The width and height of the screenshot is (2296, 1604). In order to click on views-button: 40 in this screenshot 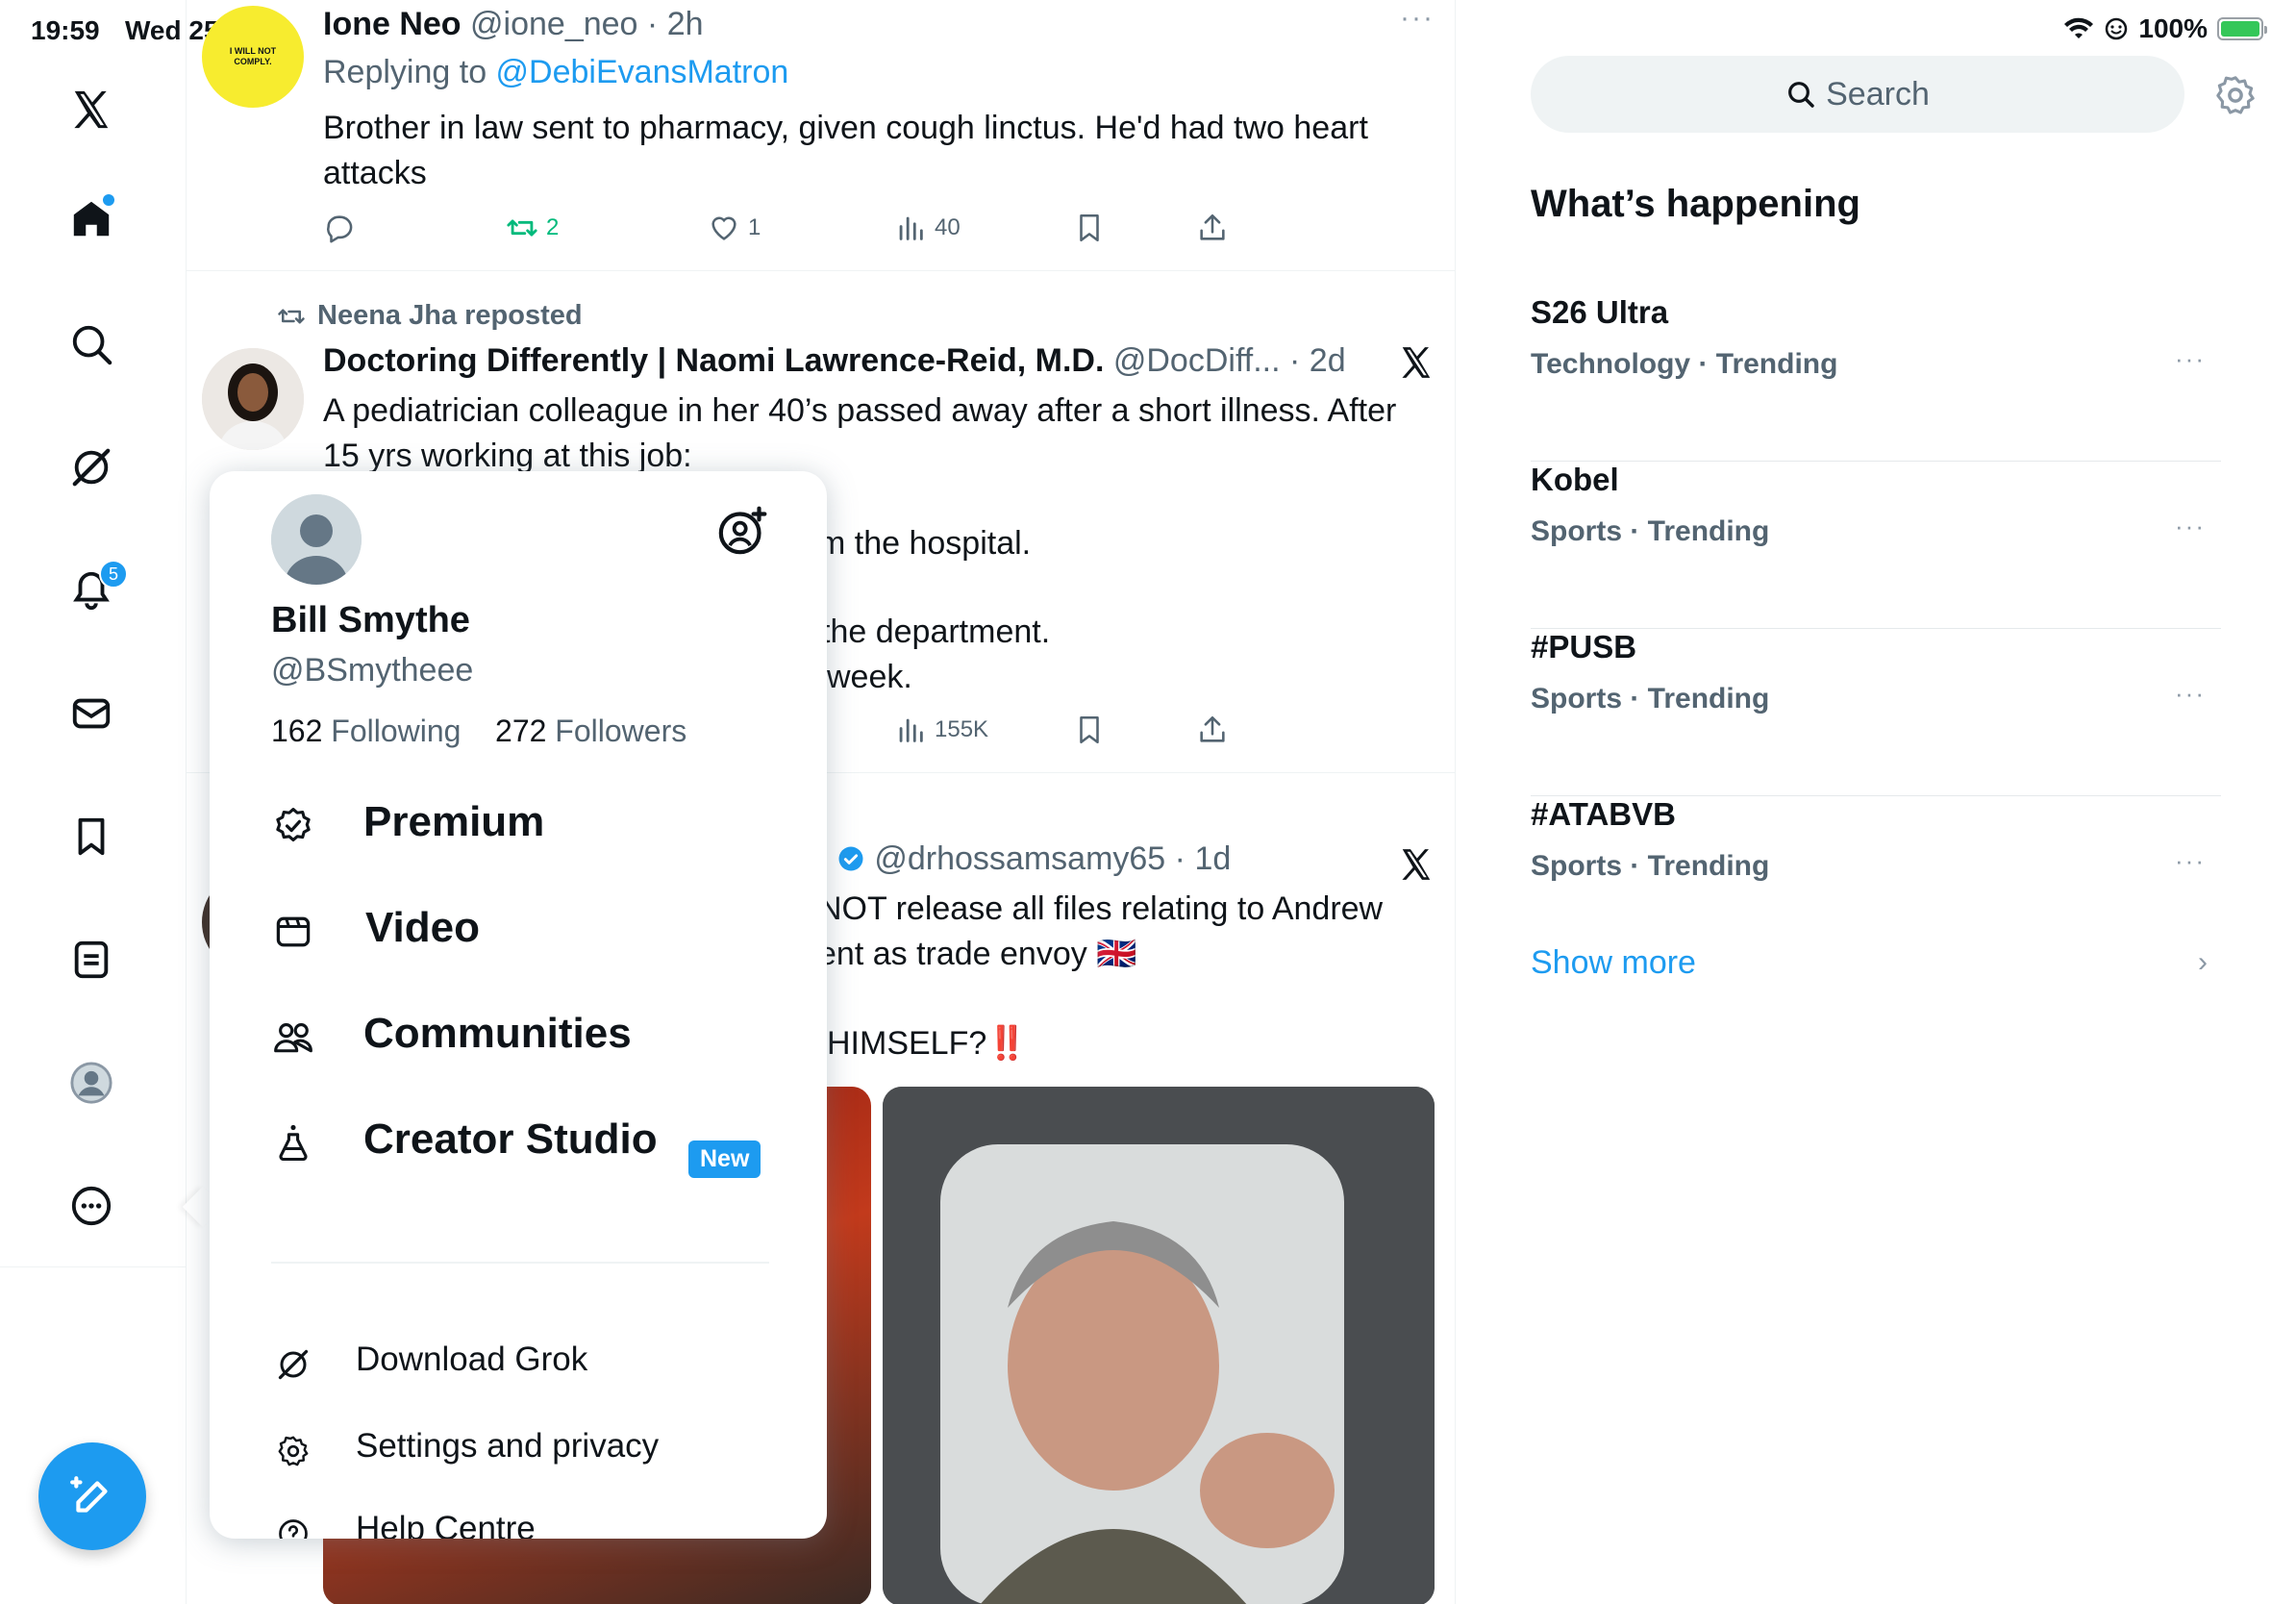, I will do `click(927, 228)`.